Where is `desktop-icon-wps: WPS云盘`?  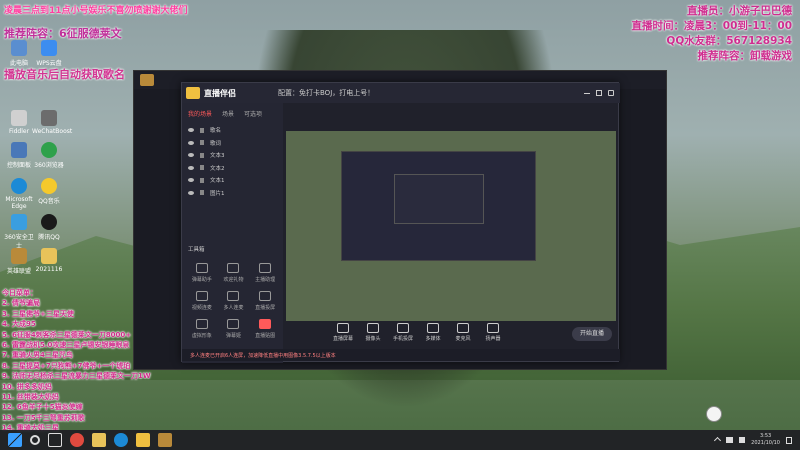
desktop-icon-wps: WPS云盘 is located at coordinates (49, 53).